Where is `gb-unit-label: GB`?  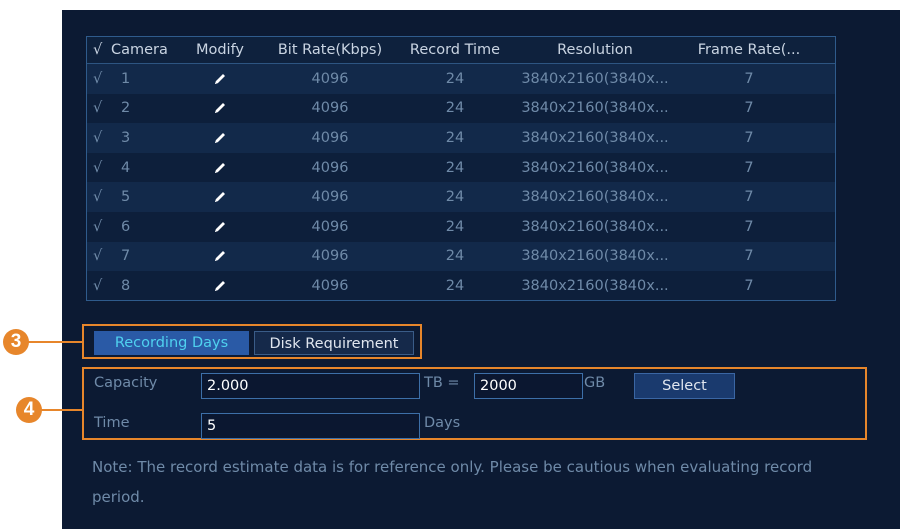
gb-unit-label: GB is located at coordinates (595, 383).